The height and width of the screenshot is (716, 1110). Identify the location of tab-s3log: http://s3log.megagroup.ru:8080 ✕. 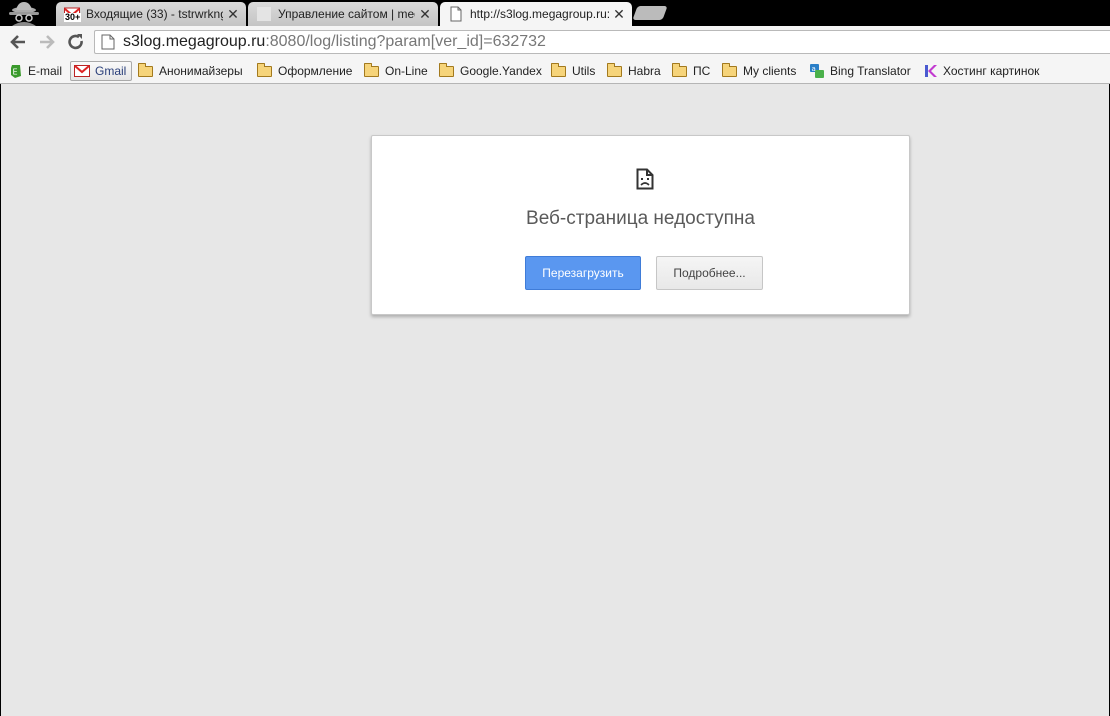
(536, 14).